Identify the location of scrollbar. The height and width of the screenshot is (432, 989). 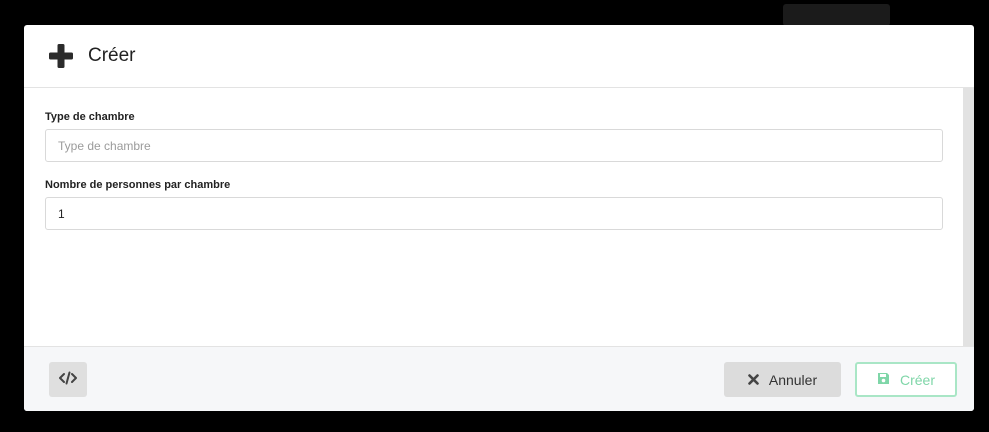
(968, 217).